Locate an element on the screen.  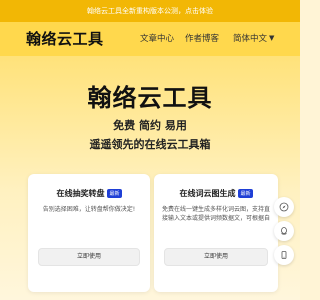
card-description: 免费在线一键生成多样化词云图，支持直接输入文本或提供词频数据文，可根据自 is located at coordinates (216, 214).